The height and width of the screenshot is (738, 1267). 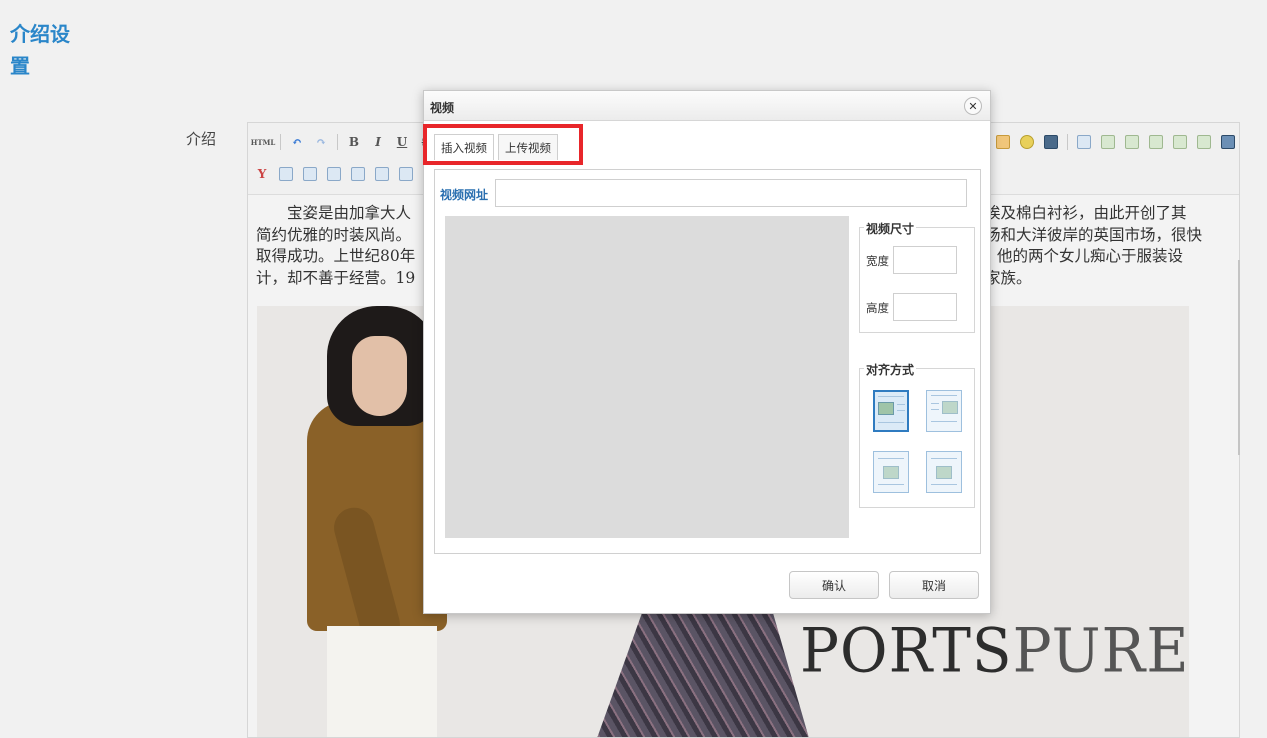 I want to click on insert-row-icon, so click(x=1132, y=142).